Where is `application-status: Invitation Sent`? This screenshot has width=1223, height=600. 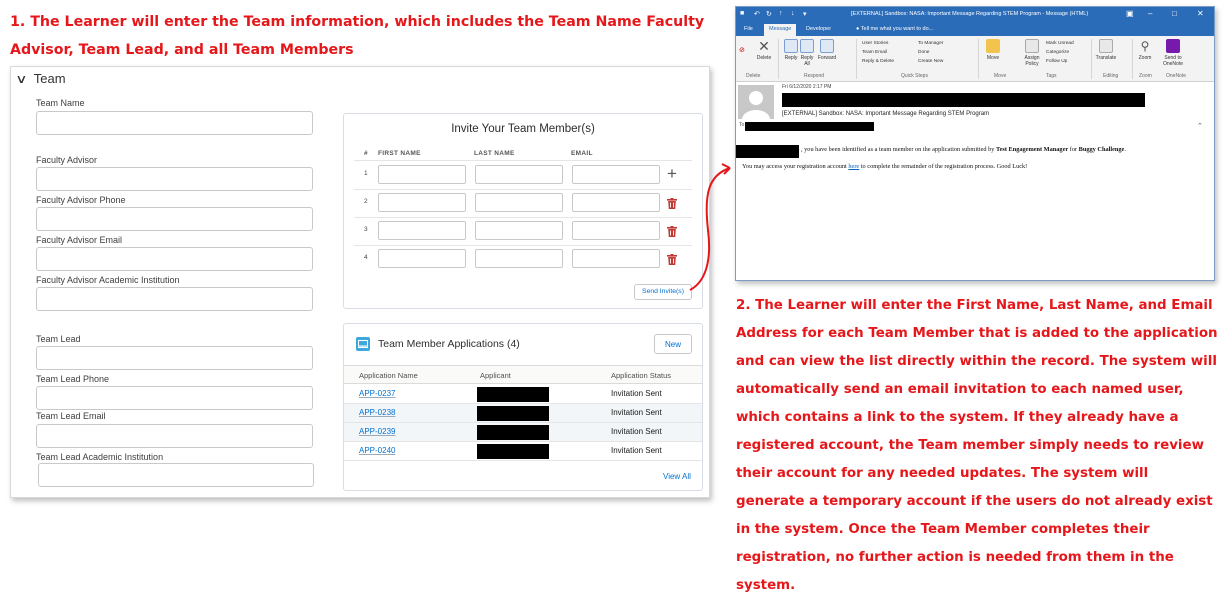 application-status: Invitation Sent is located at coordinates (636, 431).